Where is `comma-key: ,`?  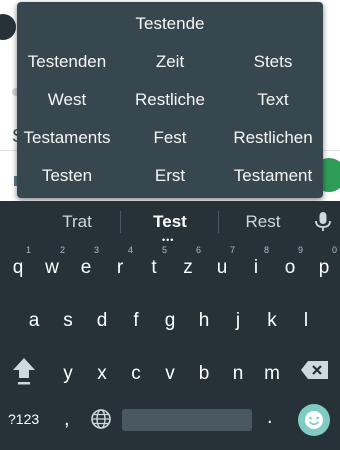
comma-key: , is located at coordinates (67, 419).